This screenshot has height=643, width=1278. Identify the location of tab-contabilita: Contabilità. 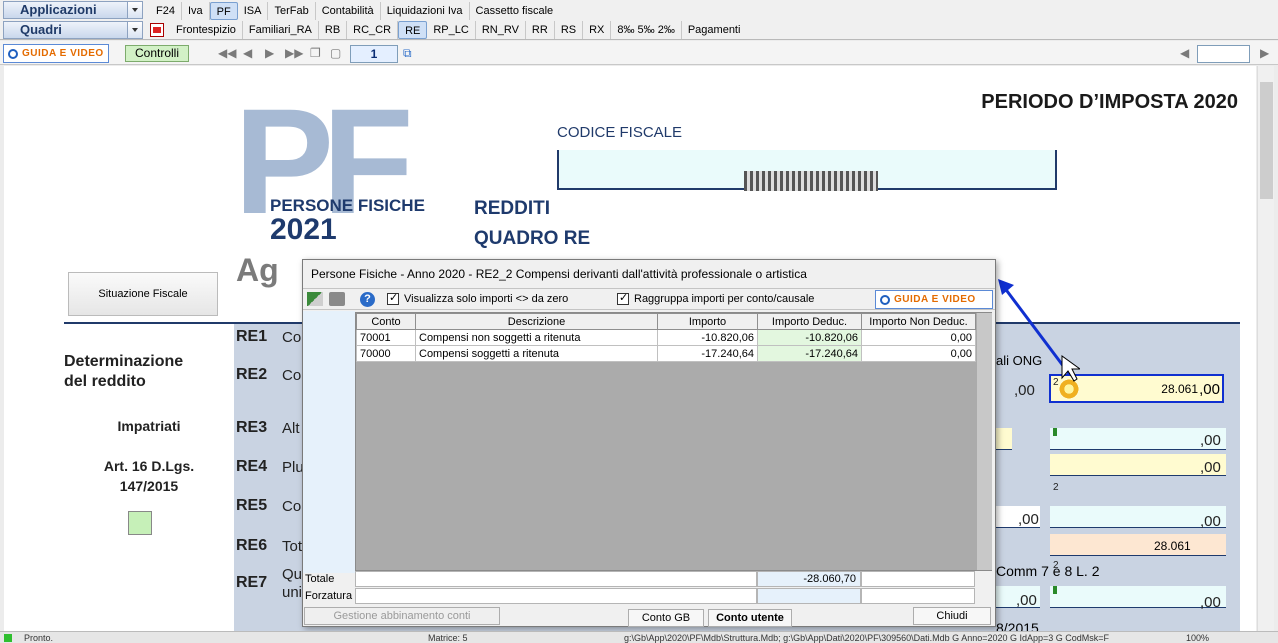
(348, 11).